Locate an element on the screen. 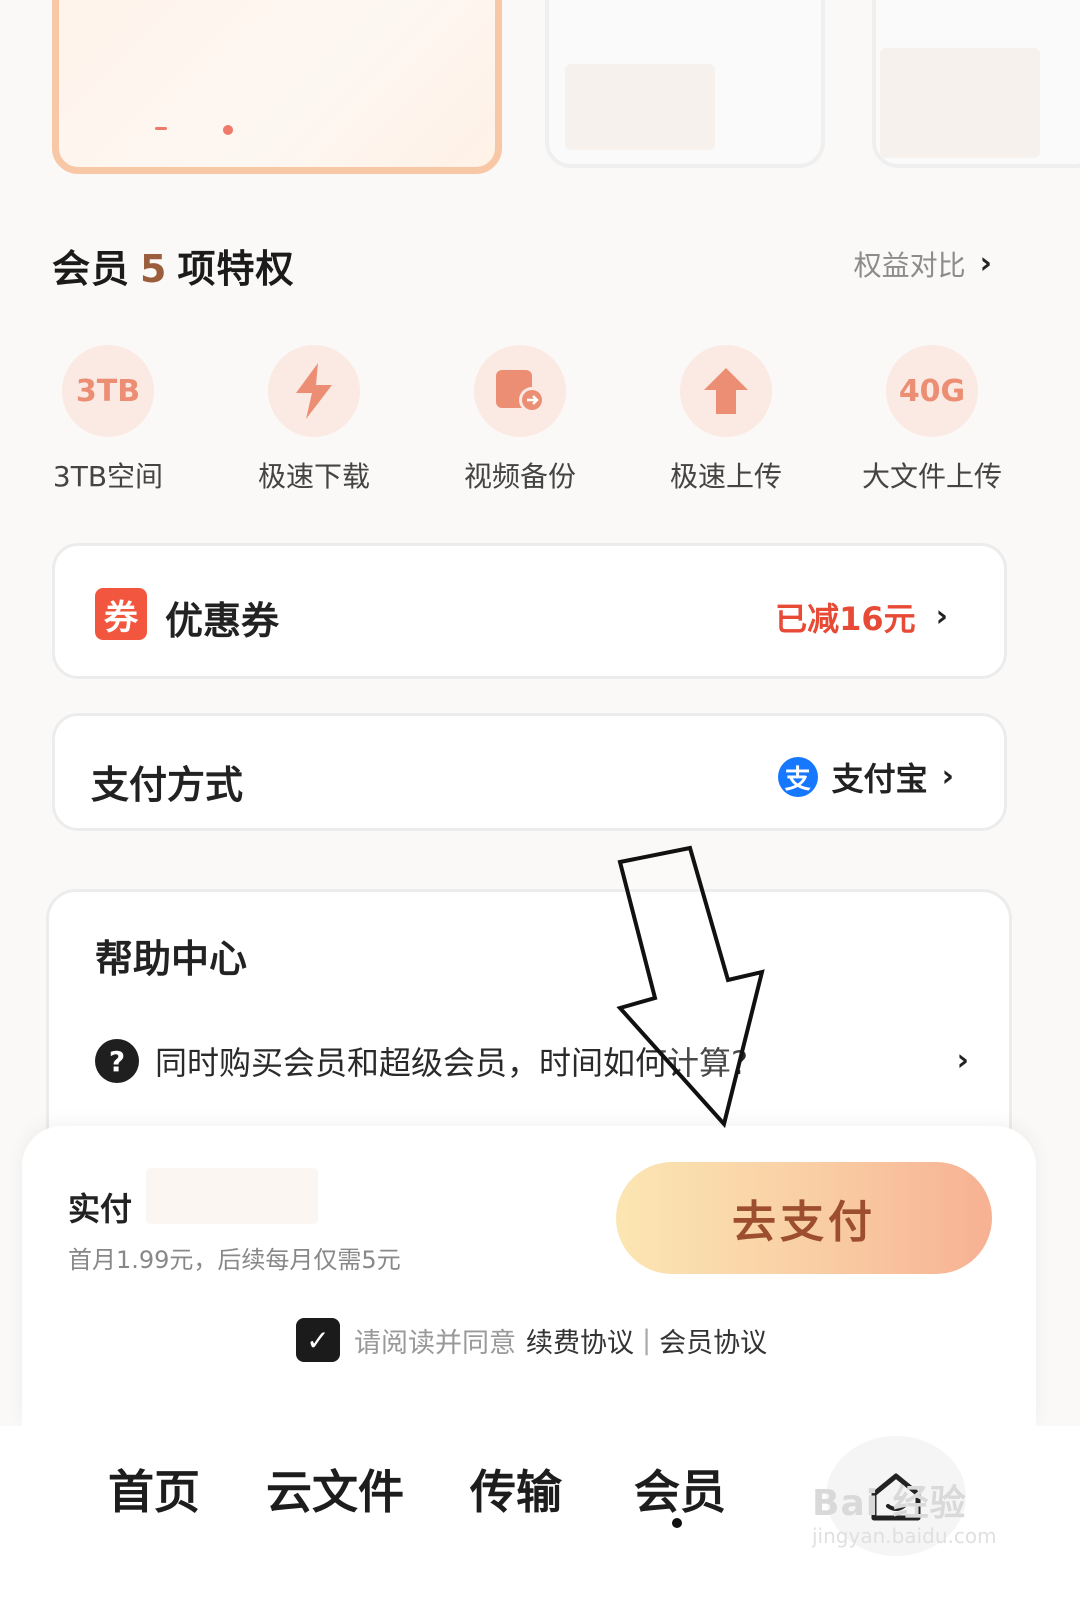 The height and width of the screenshot is (1600, 1080). actual-pay-label: 实付 is located at coordinates (100, 1209).